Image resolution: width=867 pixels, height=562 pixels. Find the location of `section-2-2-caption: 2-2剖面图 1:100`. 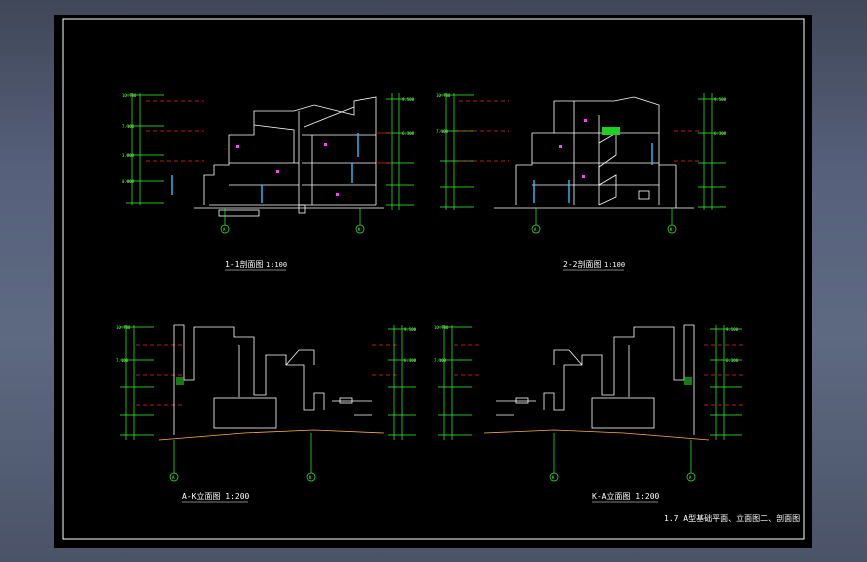

section-2-2-caption: 2-2剖面图 1:100 is located at coordinates (594, 265).